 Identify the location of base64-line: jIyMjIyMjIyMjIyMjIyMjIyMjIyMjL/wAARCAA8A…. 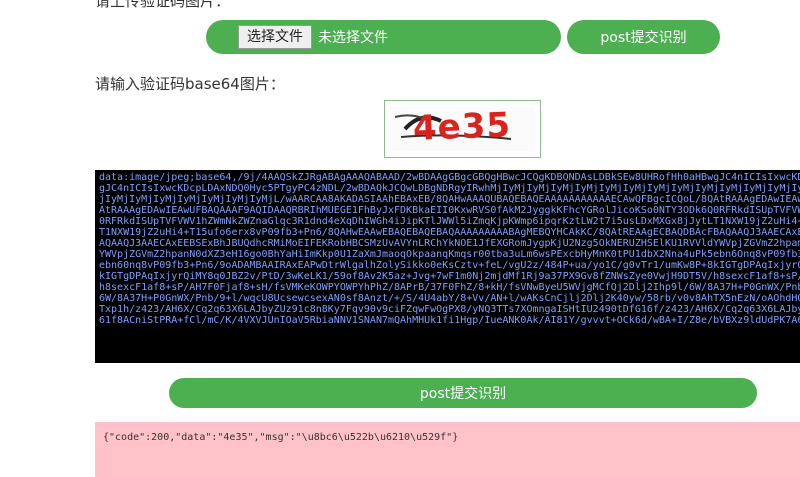
(449, 199).